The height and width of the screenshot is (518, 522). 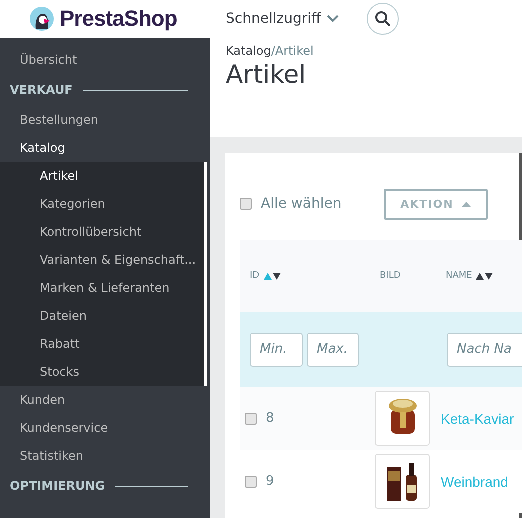 What do you see at coordinates (105, 148) in the screenshot?
I see `sidebar-item: Katalog` at bounding box center [105, 148].